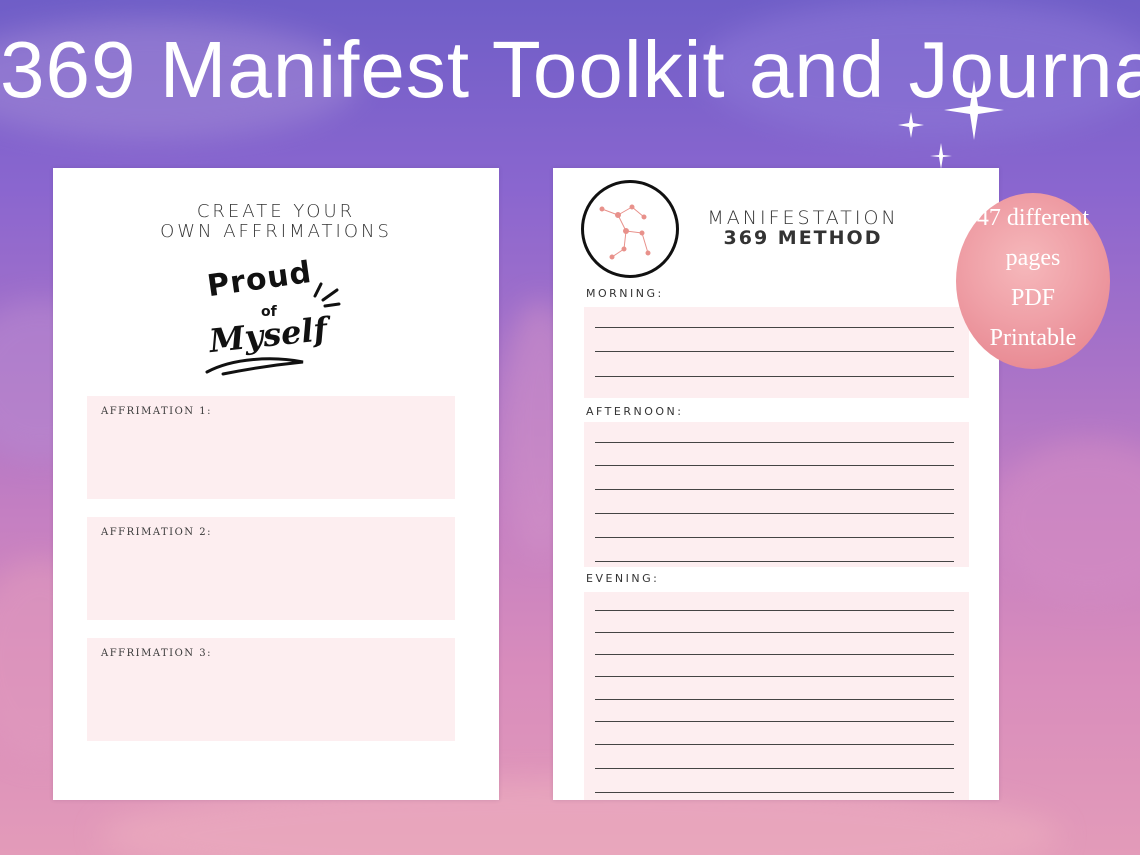 The height and width of the screenshot is (855, 1140). I want to click on morning-lines-box, so click(776, 352).